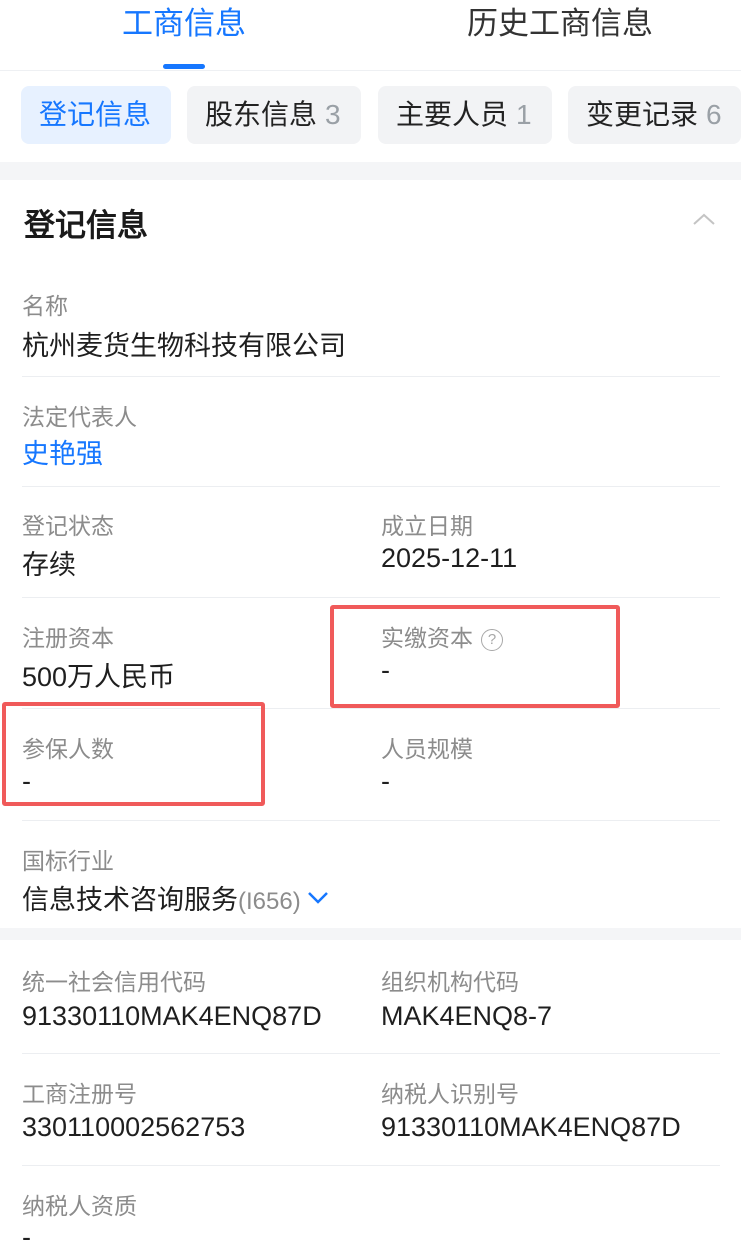 Image resolution: width=741 pixels, height=1253 pixels. Describe the element at coordinates (318, 898) in the screenshot. I see `chevron-down-icon` at that location.